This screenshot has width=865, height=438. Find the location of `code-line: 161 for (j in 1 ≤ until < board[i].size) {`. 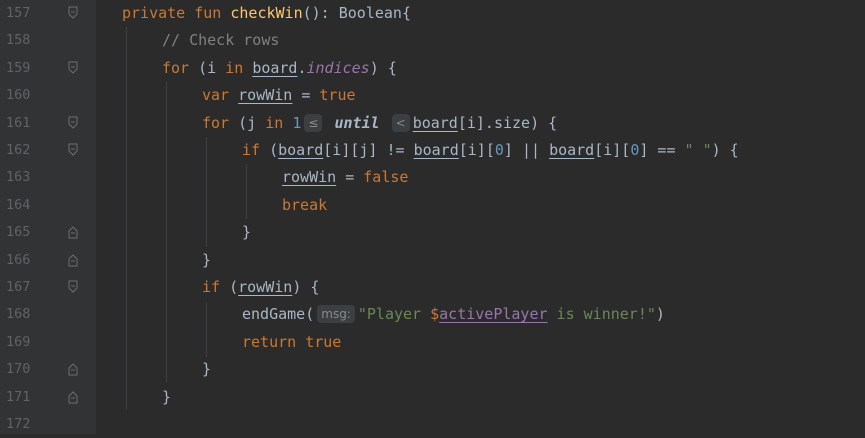

code-line: 161 for (j in 1 ≤ until < board[i].size) { is located at coordinates (432, 123).